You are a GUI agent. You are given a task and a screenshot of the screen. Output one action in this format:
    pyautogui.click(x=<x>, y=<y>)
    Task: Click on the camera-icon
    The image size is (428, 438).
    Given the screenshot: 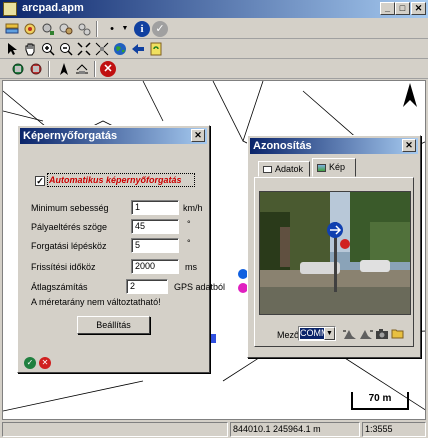 What is the action you would take?
    pyautogui.click(x=382, y=334)
    